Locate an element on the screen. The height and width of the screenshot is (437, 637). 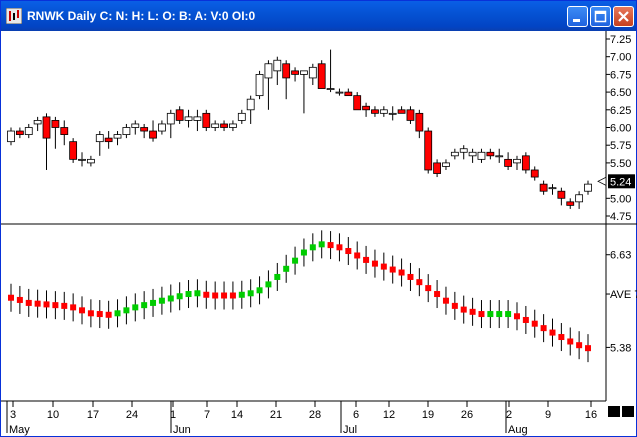
close-button is located at coordinates (623, 16).